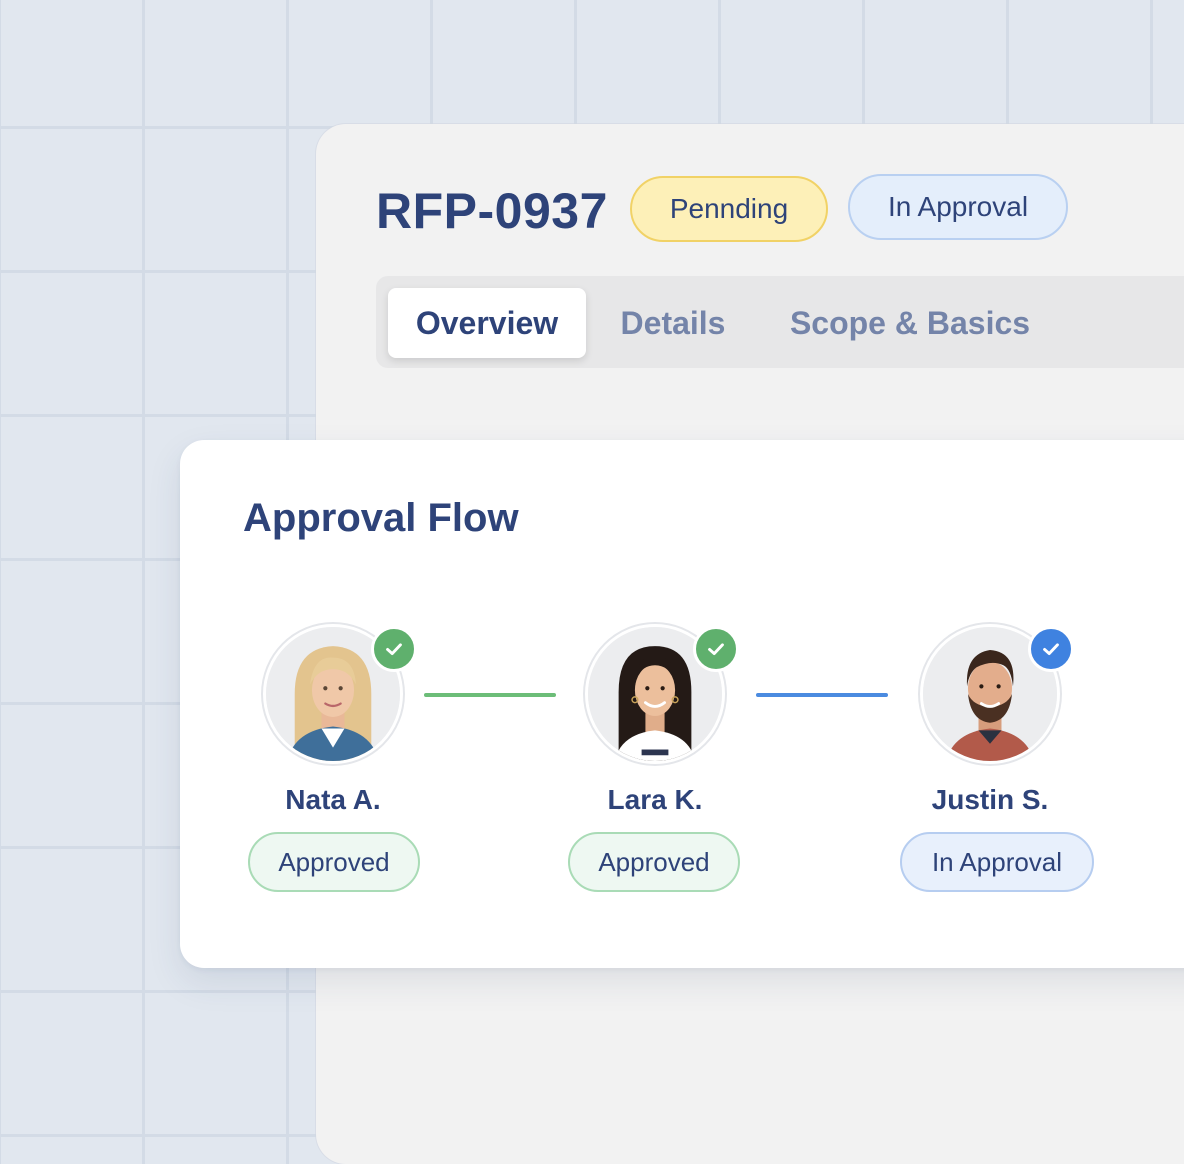  What do you see at coordinates (333, 799) in the screenshot?
I see `approver-name: Nata A.` at bounding box center [333, 799].